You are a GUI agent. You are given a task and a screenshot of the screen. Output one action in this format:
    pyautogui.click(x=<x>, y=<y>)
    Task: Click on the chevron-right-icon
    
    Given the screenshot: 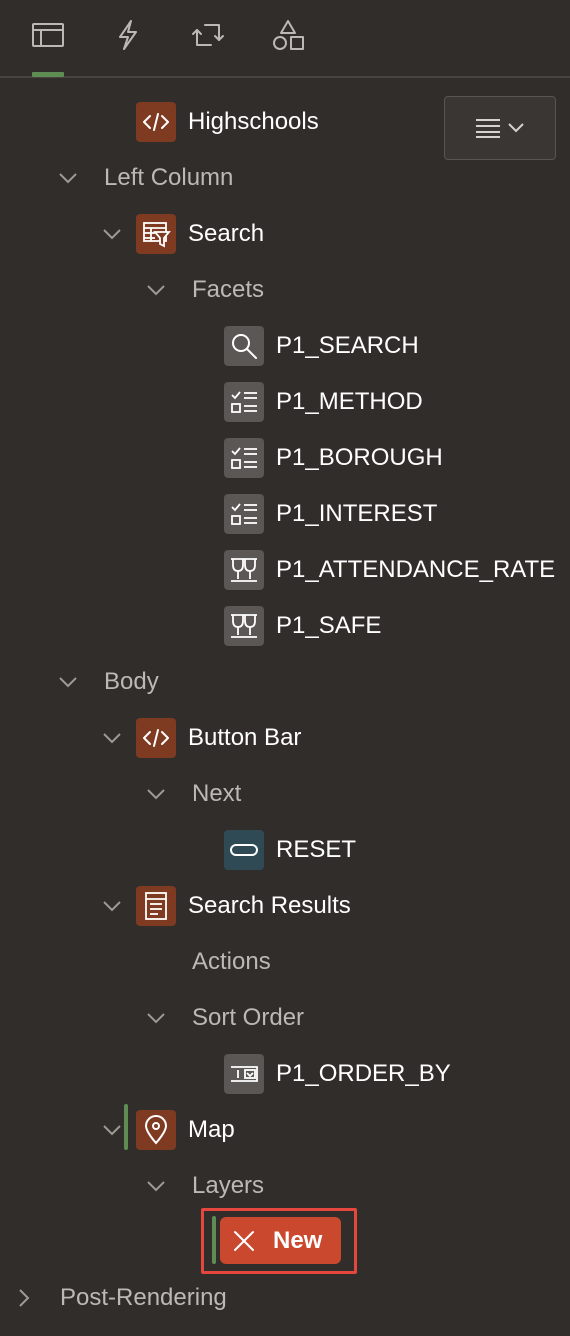 What is the action you would take?
    pyautogui.click(x=24, y=1298)
    